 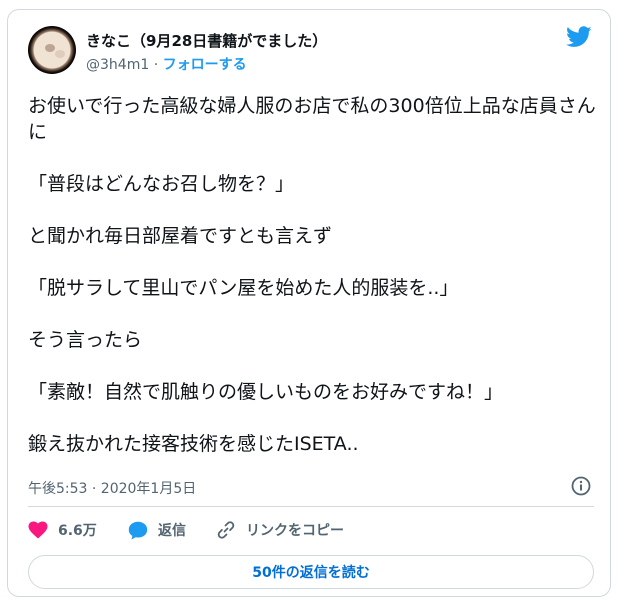 What do you see at coordinates (579, 37) in the screenshot?
I see `twitter-bird-icon` at bounding box center [579, 37].